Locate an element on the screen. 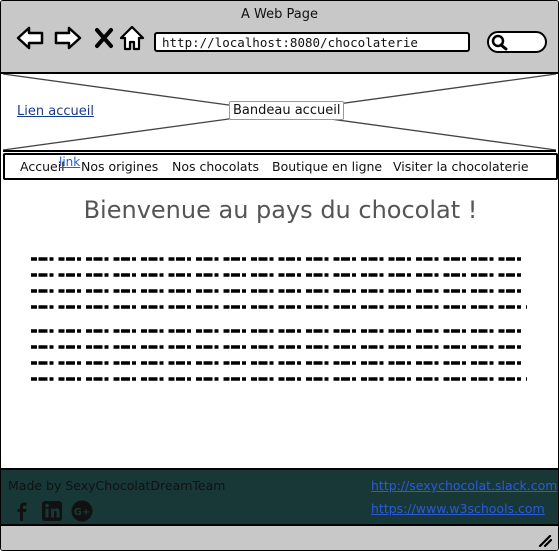 Image resolution: width=559 pixels, height=551 pixels. forward-arrow-icon is located at coordinates (68, 38).